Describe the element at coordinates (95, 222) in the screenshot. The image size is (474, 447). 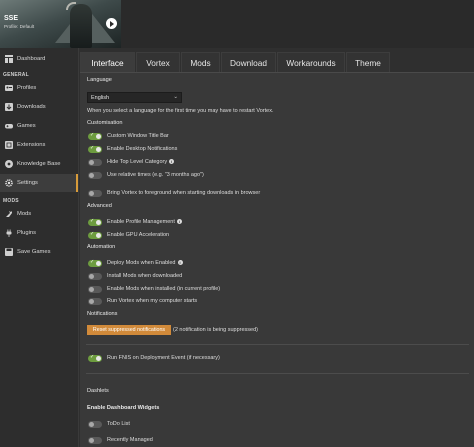
I see `toggle-profile-management` at that location.